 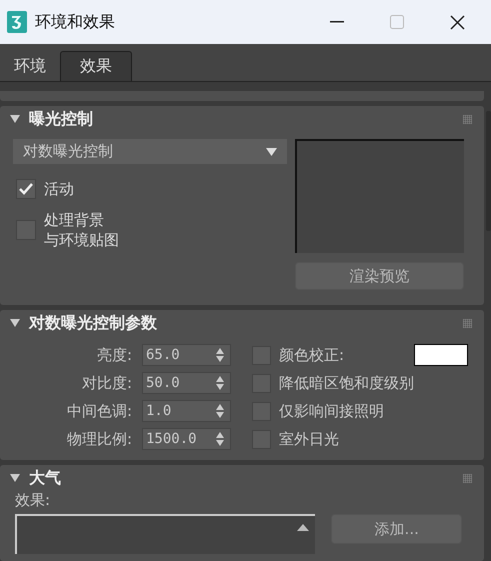 I want to click on spinner-field: 50.0, so click(x=186, y=383).